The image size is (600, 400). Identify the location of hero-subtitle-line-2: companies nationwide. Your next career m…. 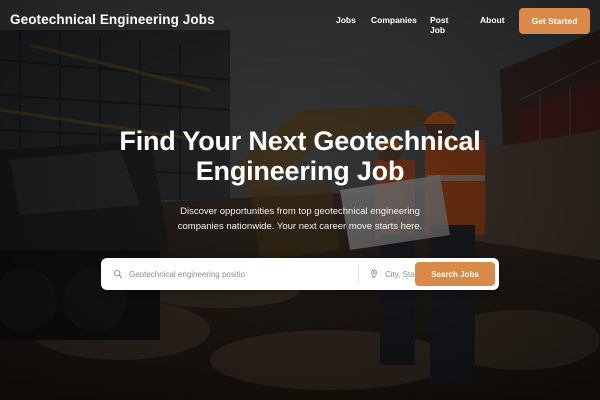
(300, 226).